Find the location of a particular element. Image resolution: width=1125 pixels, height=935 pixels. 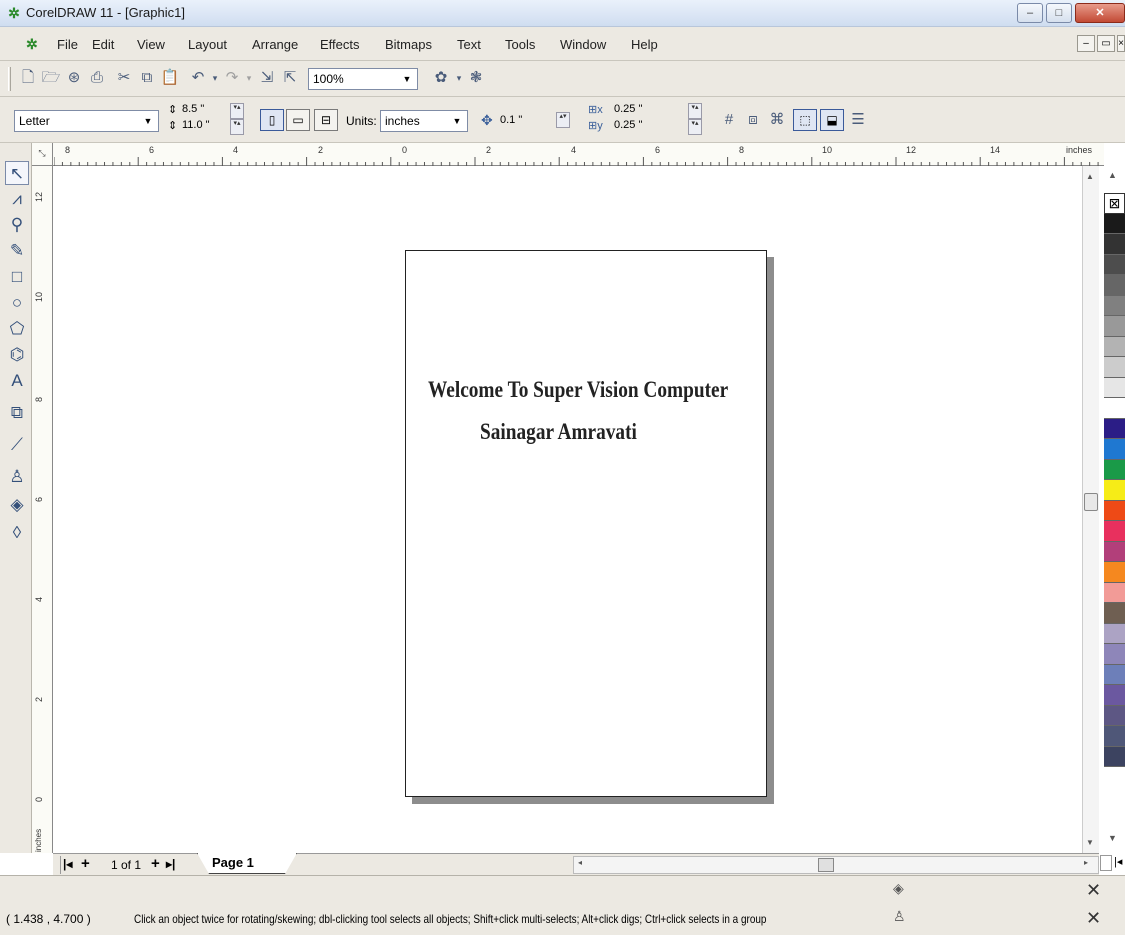

doc-minimize-button: – is located at coordinates (1086, 43).